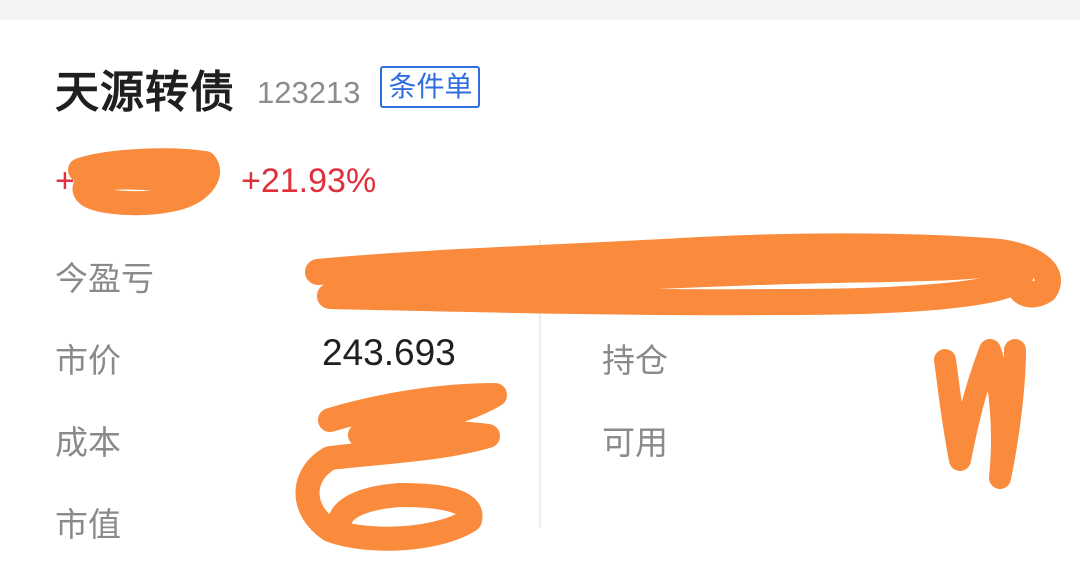 The image size is (1080, 575). I want to click on market-value-label: 市值, so click(88, 524).